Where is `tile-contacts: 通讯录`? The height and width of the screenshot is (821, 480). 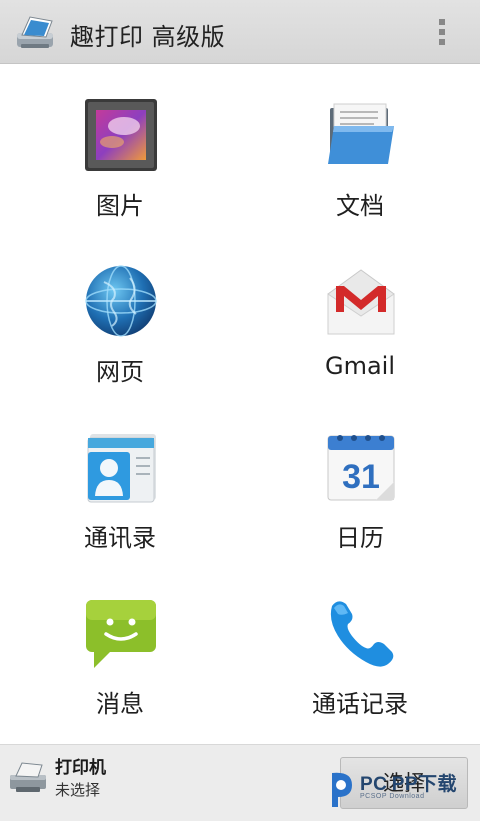 tile-contacts: 通讯录 is located at coordinates (120, 481).